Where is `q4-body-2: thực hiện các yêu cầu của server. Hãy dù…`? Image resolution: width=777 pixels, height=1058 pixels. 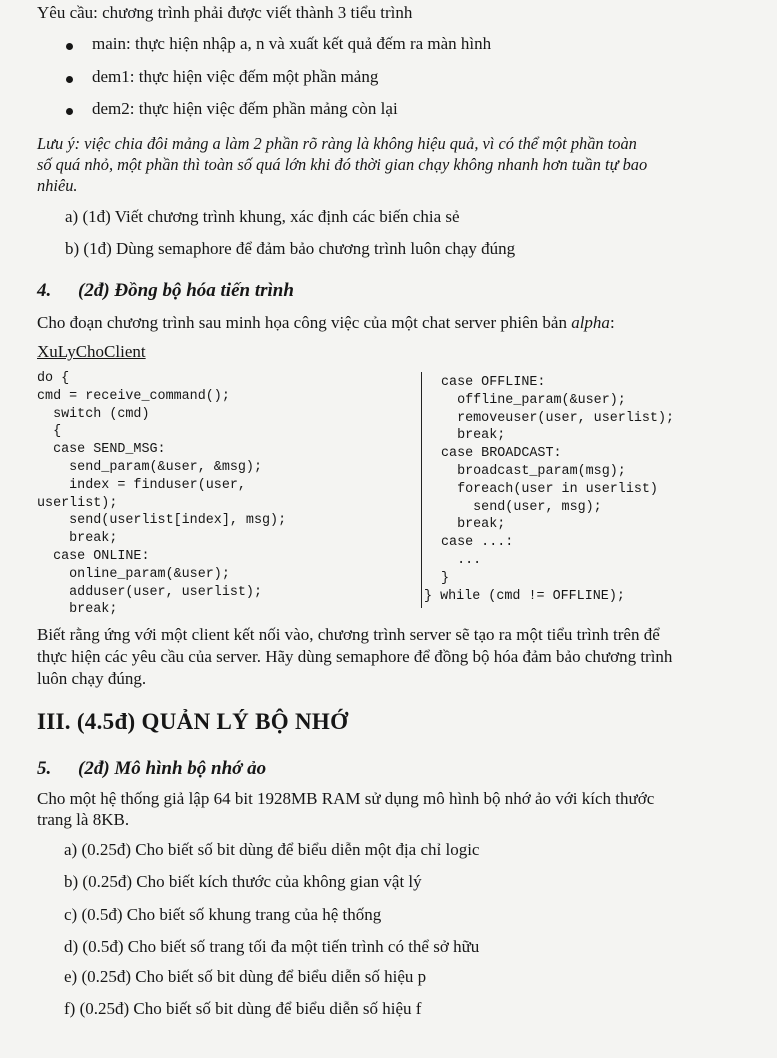 q4-body-2: thực hiện các yêu cầu của server. Hãy dù… is located at coordinates (355, 656).